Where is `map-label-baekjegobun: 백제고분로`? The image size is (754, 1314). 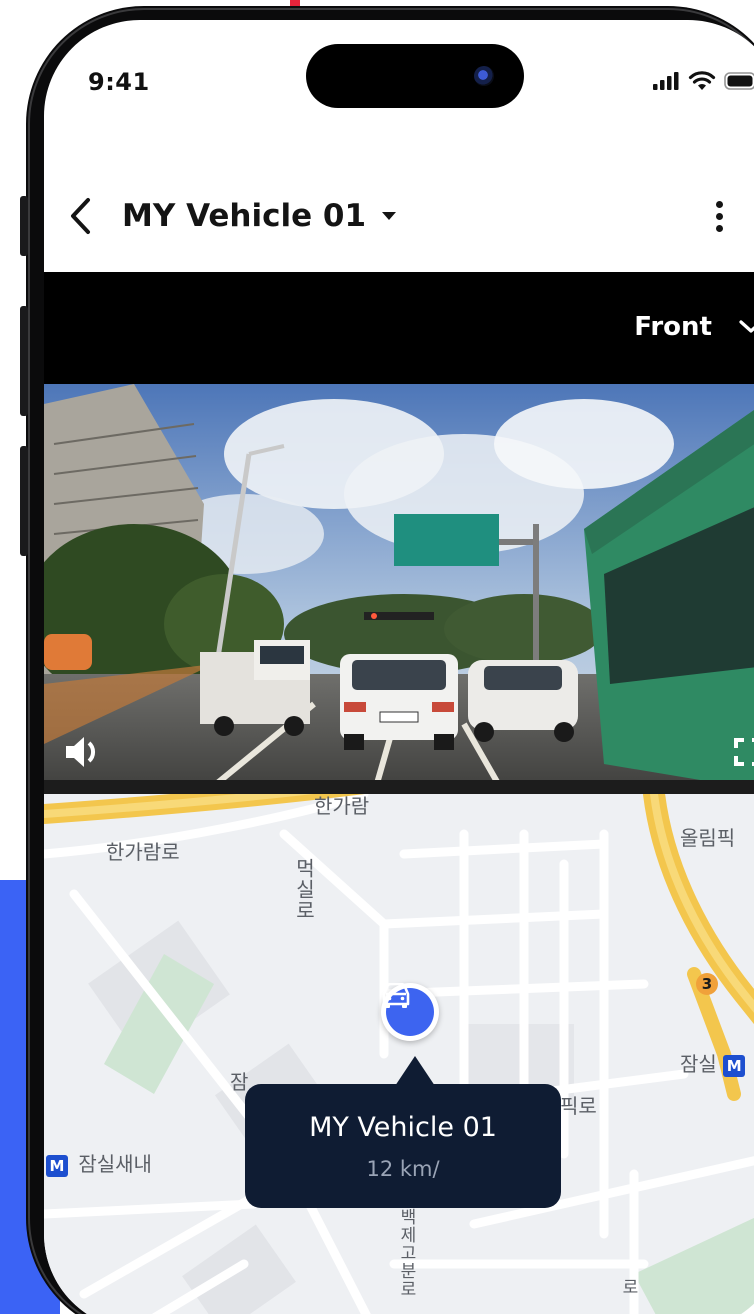
map-label-baekjegobun: 백제고분로 is located at coordinates (406, 1253).